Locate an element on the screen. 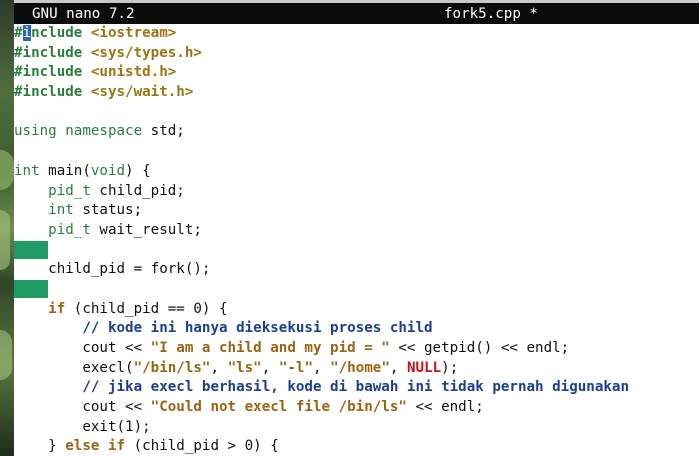 The image size is (699, 456). code-token: (child_pid == 0) { is located at coordinates (146, 308).